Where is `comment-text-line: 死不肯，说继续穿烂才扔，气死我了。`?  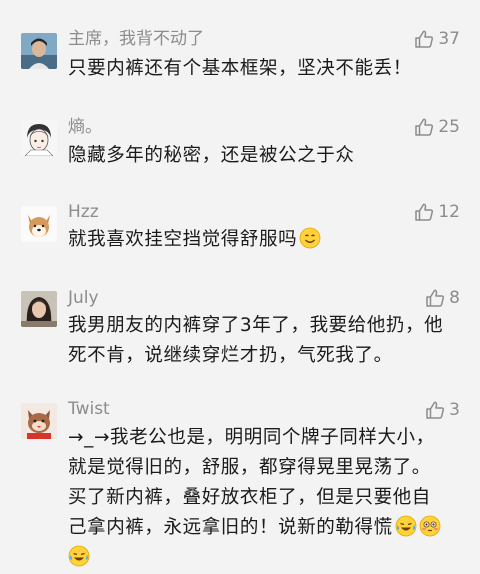 comment-text-line: 死不肯，说继续穿烂才扔，气死我了。 is located at coordinates (230, 355).